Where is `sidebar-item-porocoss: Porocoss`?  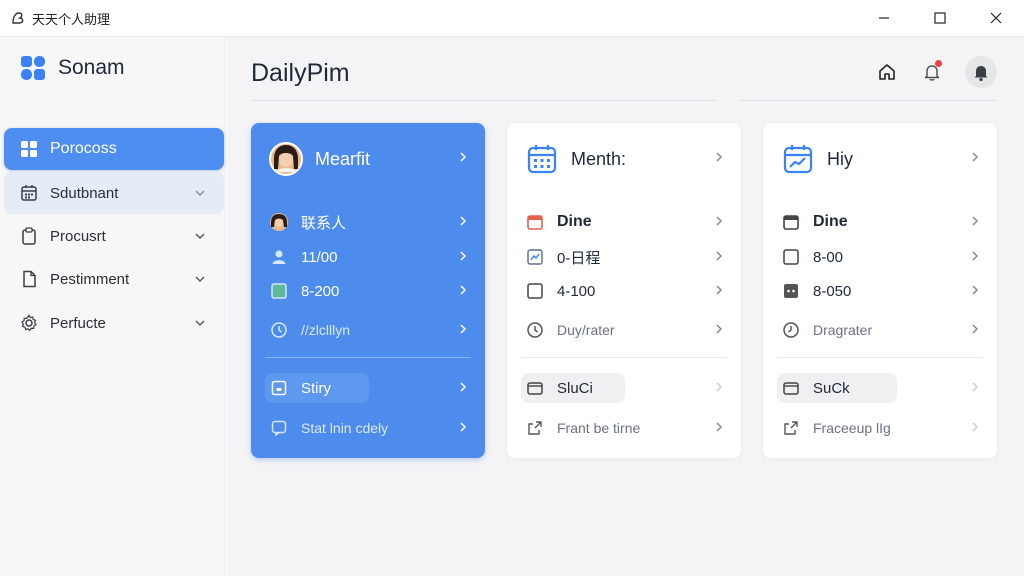
sidebar-item-porocoss: Porocoss is located at coordinates (114, 149).